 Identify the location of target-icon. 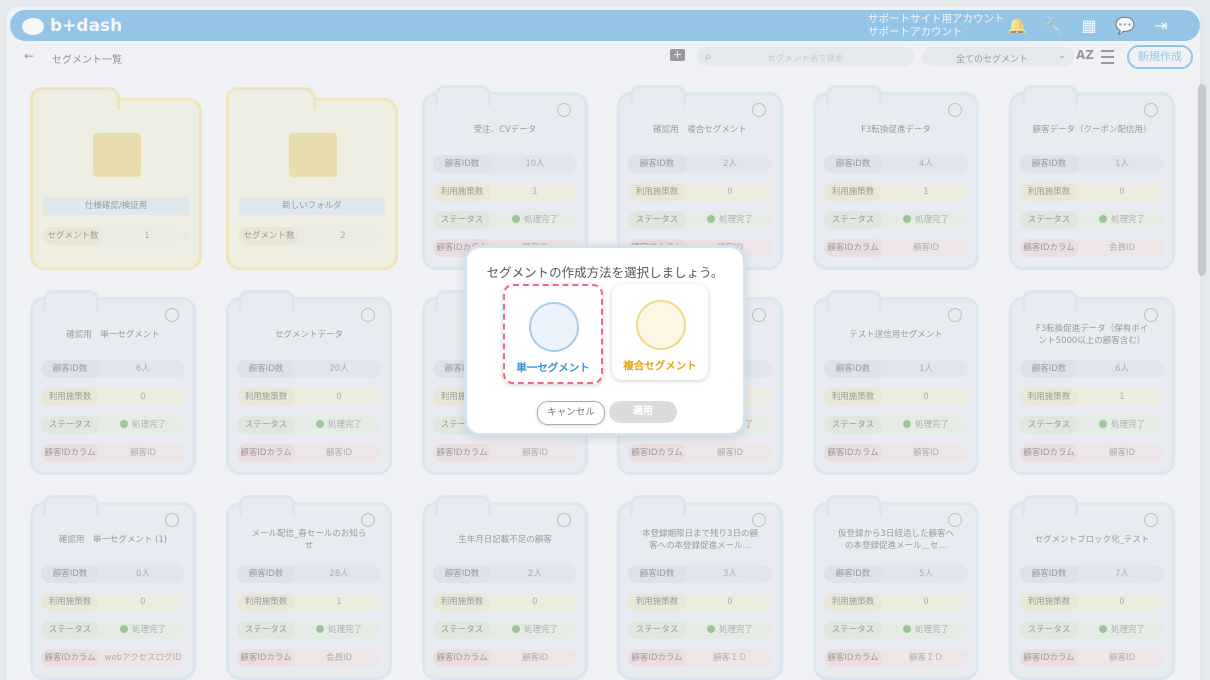
(554, 327).